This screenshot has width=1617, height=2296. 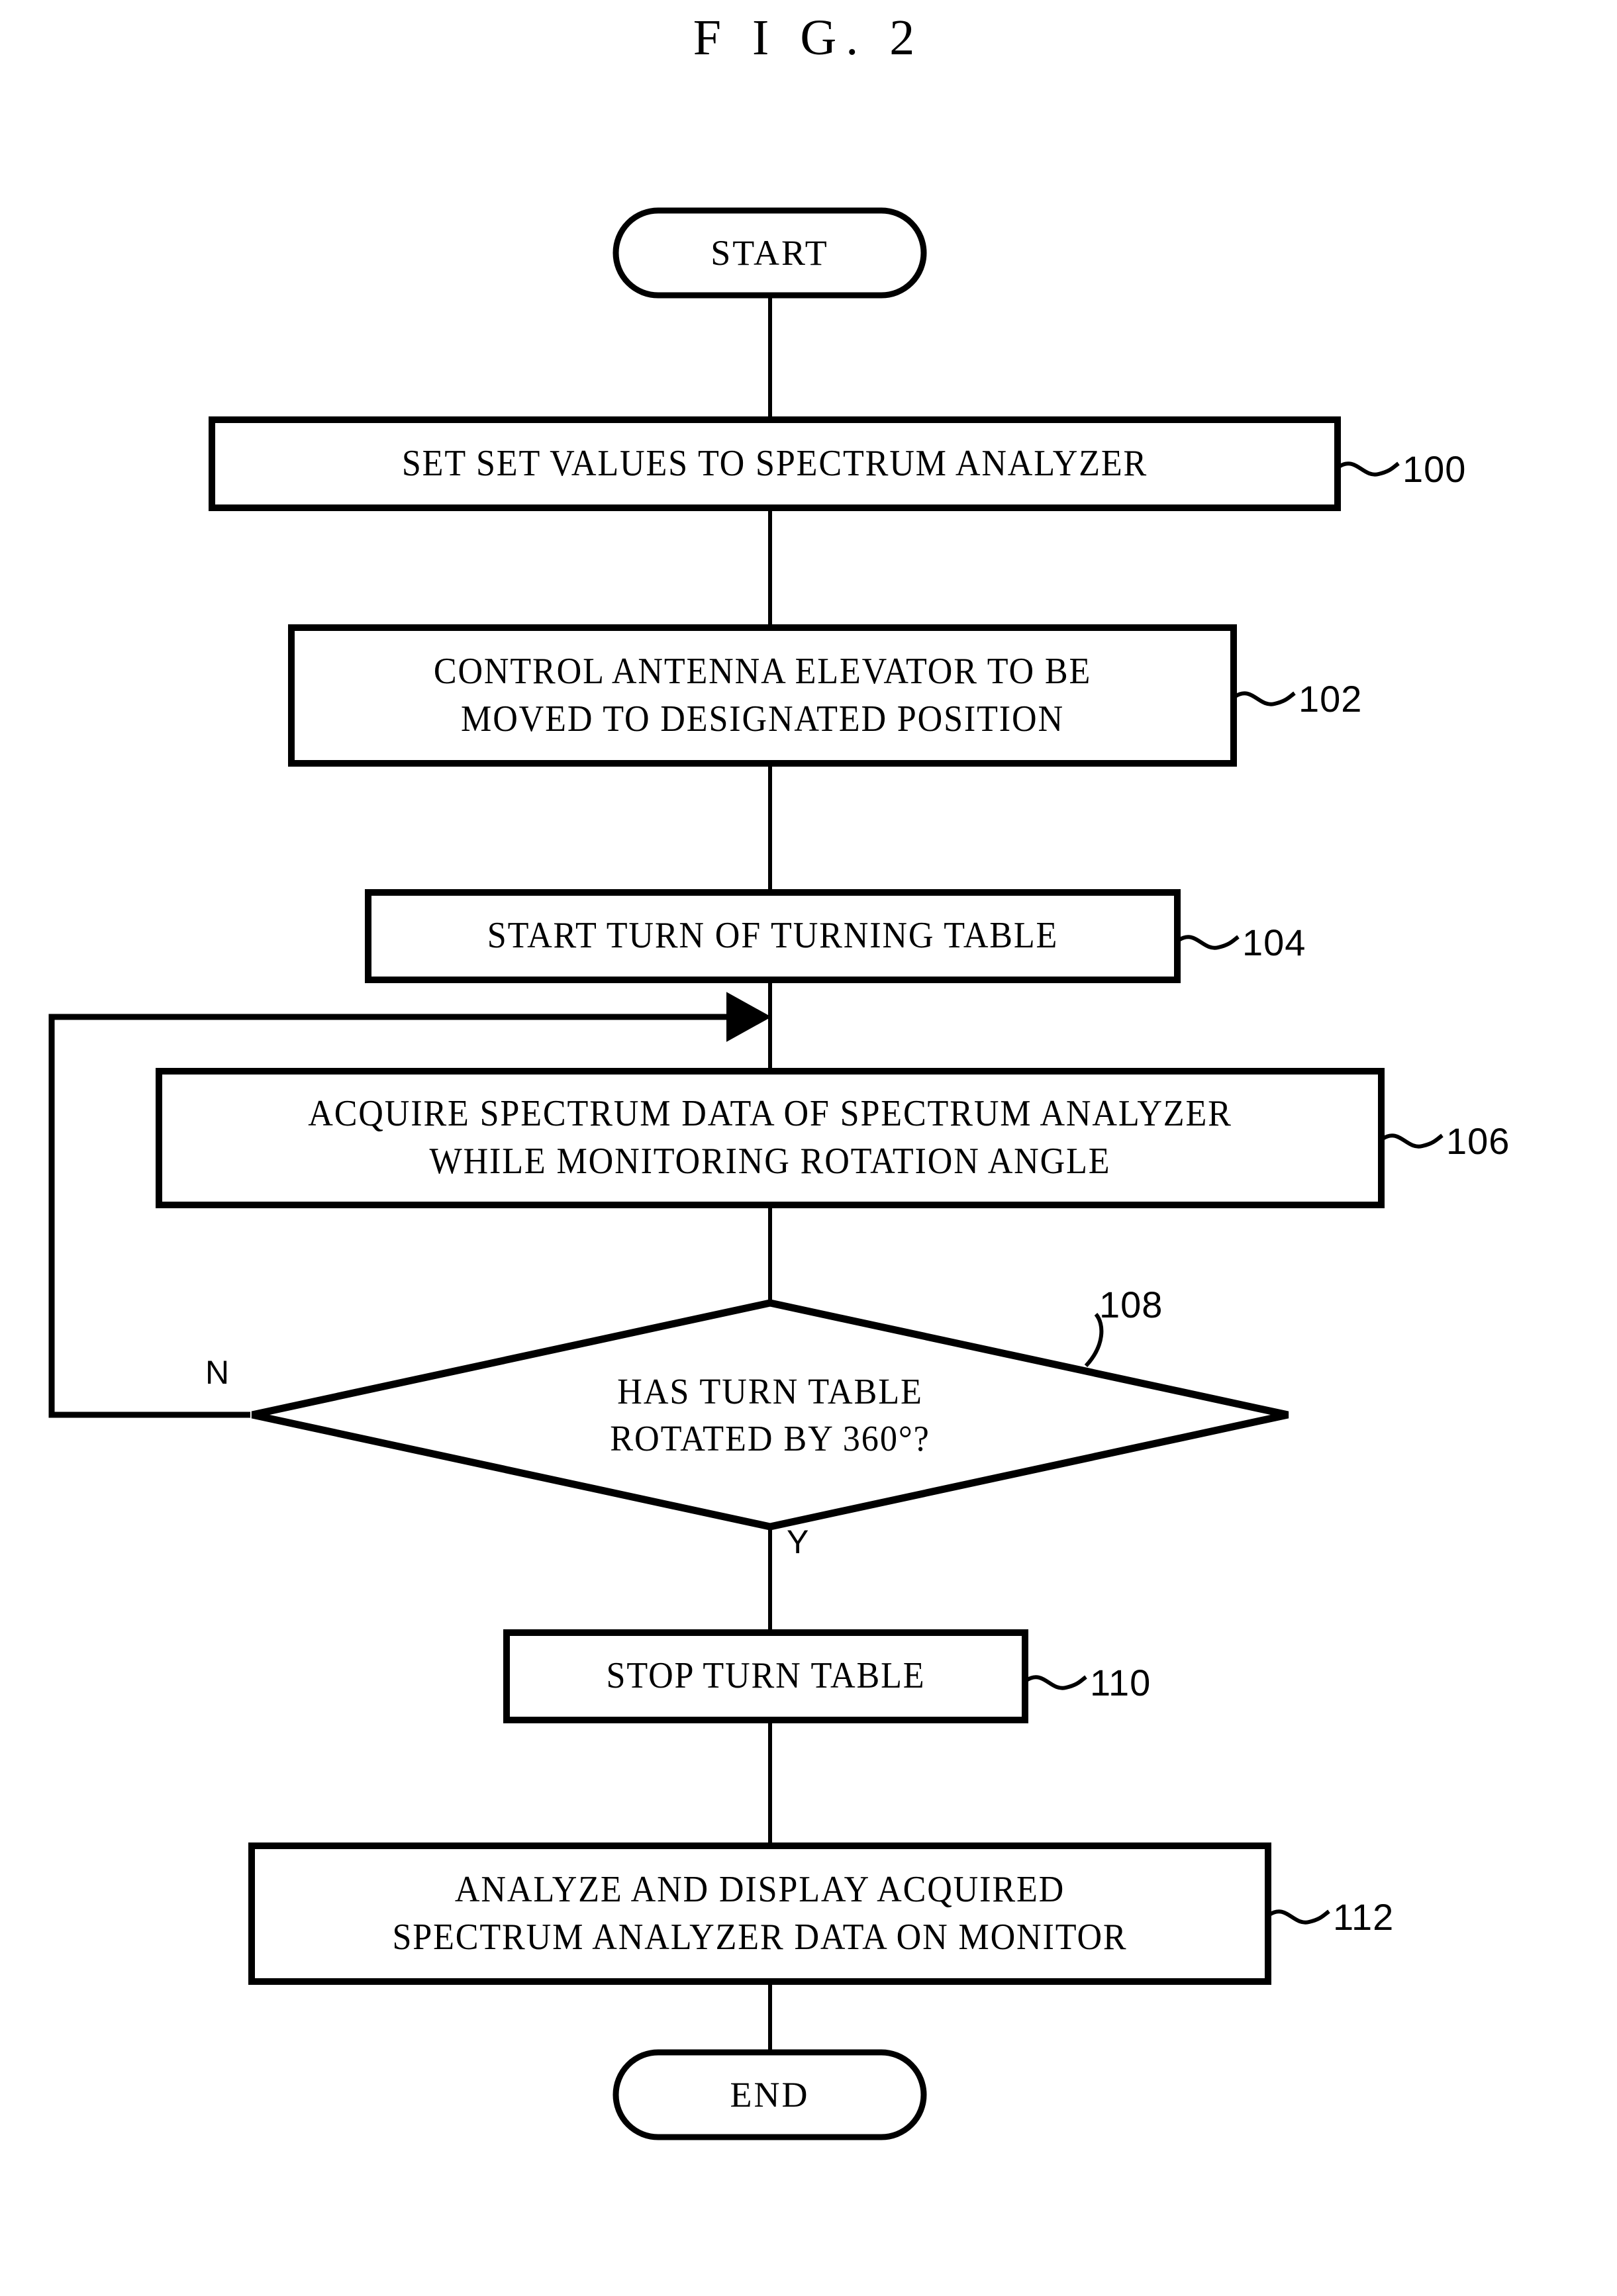 I want to click on end-terminator-shape, so click(x=769, y=2094).